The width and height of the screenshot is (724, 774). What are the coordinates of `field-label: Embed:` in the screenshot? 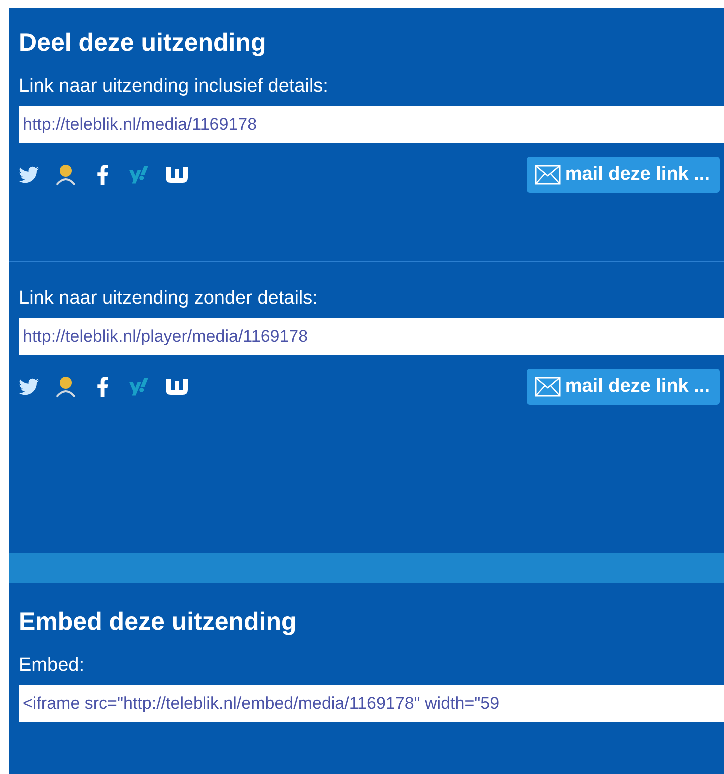 It's located at (52, 666).